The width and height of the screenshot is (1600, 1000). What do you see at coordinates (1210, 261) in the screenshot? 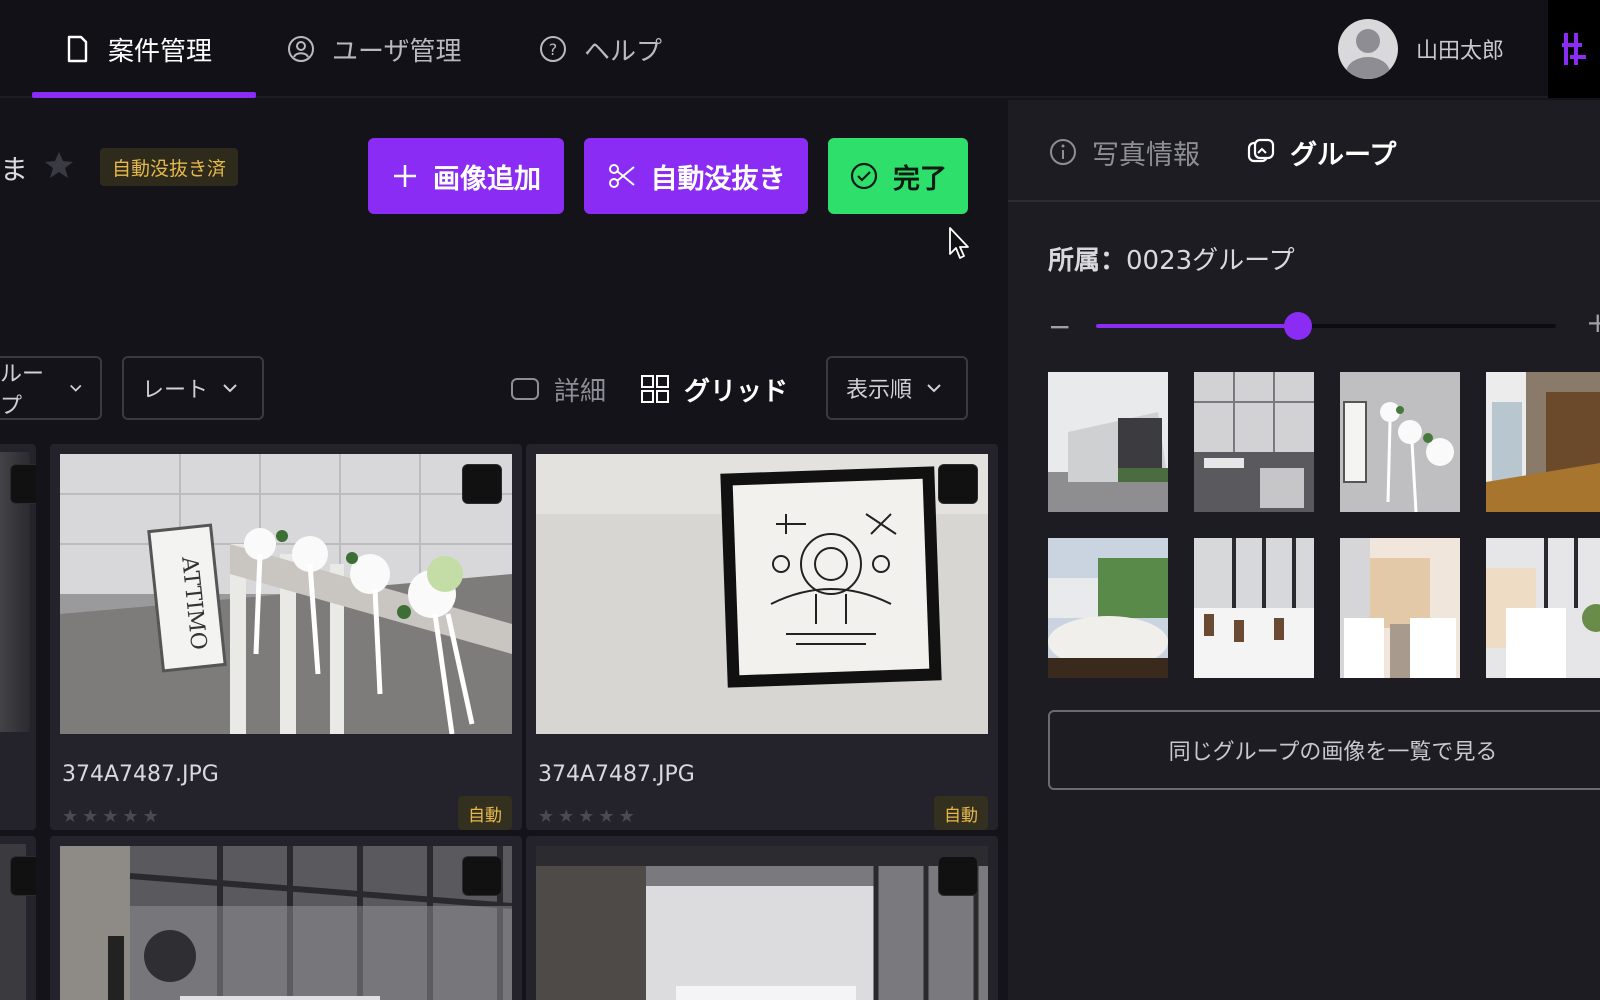
I see `affiliation-value: 0023グループ` at bounding box center [1210, 261].